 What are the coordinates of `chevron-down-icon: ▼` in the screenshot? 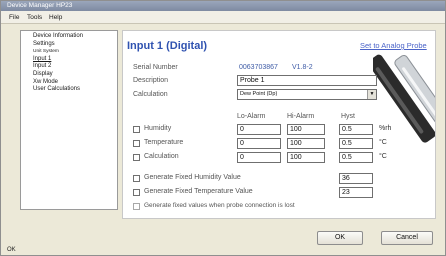 It's located at (371, 94).